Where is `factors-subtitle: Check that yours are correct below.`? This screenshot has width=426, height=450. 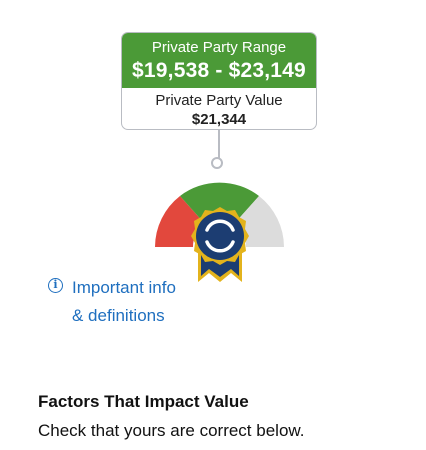
factors-subtitle: Check that yours are correct below. is located at coordinates (171, 430).